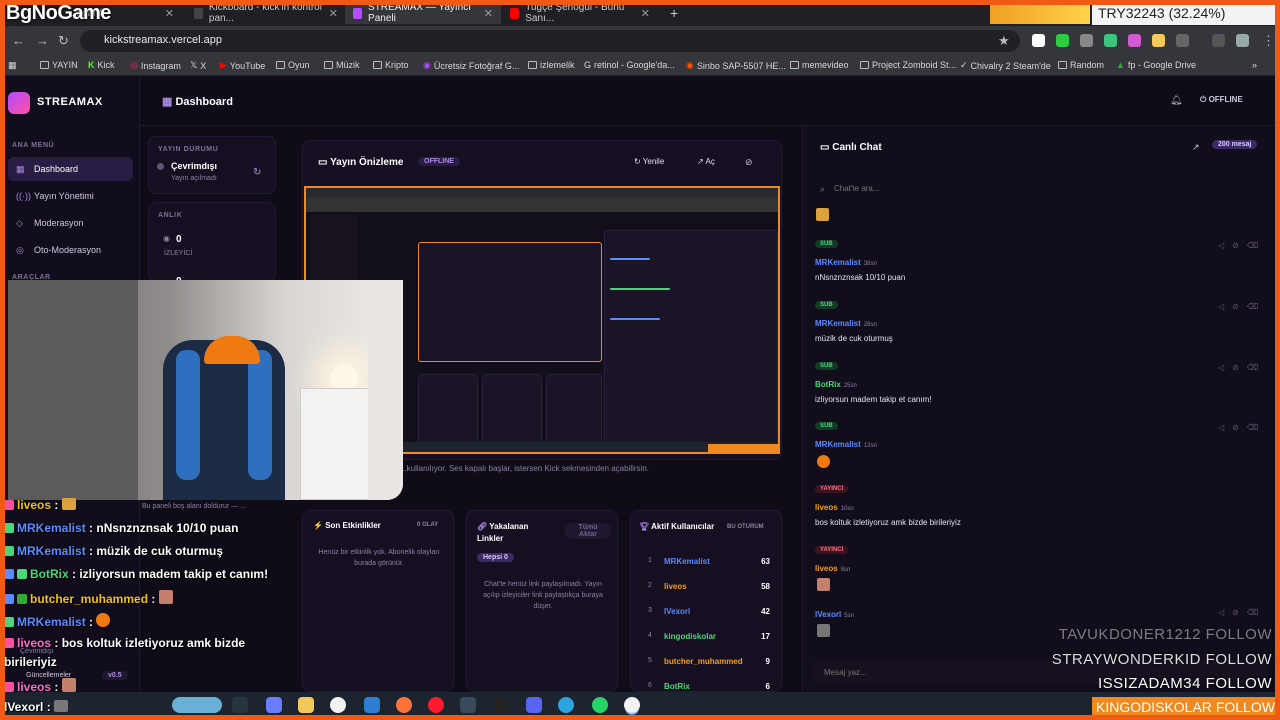 This screenshot has width=1280, height=720. Describe the element at coordinates (9, 687) in the screenshot. I see `badge-icon` at that location.